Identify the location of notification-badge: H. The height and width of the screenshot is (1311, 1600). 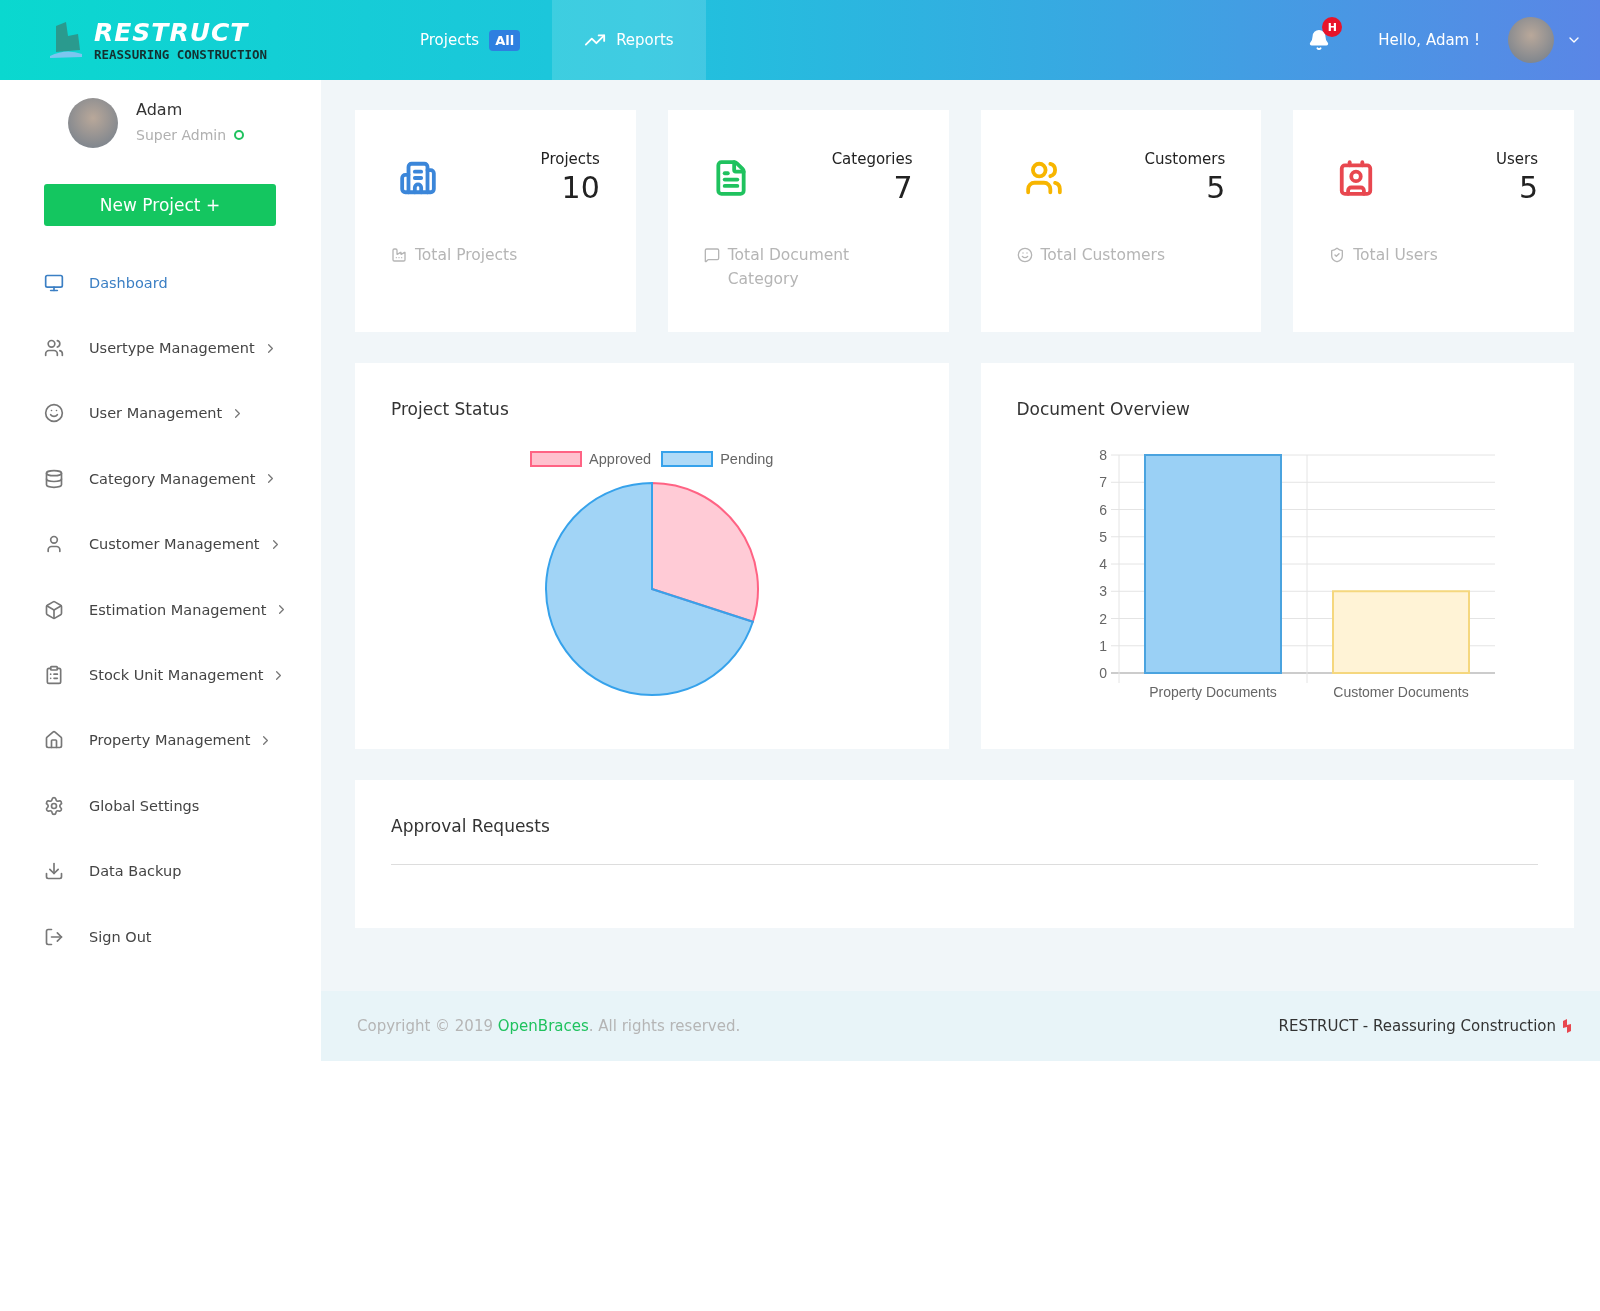
(1332, 27).